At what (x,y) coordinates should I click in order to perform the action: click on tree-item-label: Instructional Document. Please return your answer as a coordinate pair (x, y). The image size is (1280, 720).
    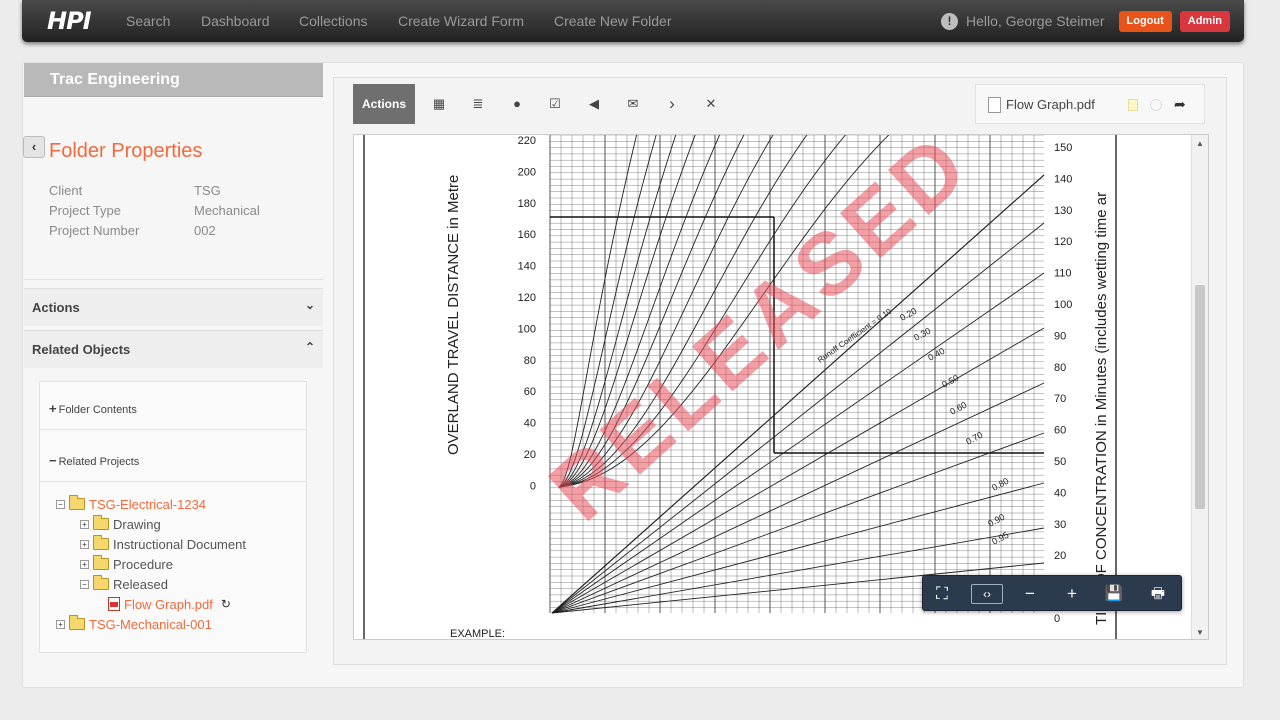
    Looking at the image, I should click on (179, 544).